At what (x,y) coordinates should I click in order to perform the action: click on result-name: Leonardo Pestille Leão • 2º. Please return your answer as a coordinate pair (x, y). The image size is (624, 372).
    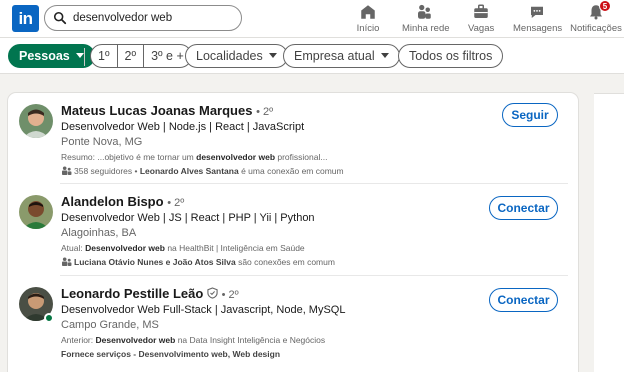
    Looking at the image, I should click on (150, 293).